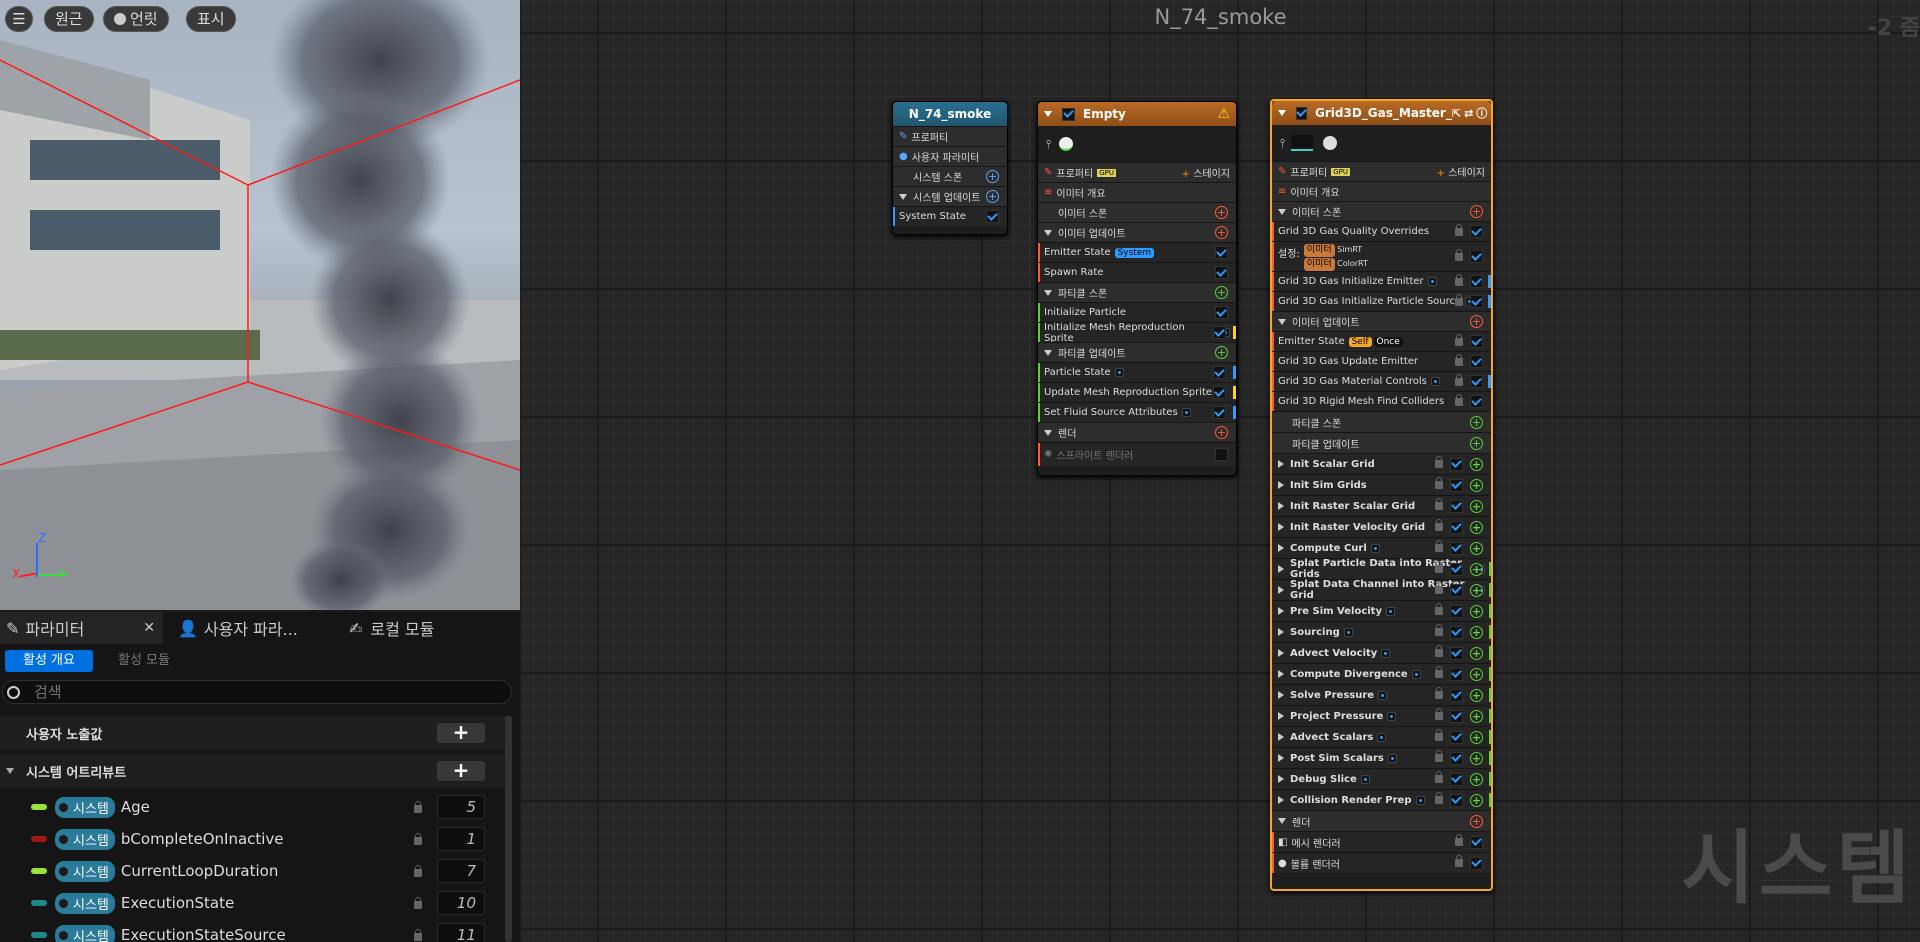 Image resolution: width=1920 pixels, height=942 pixels. Describe the element at coordinates (1461, 171) in the screenshot. I see `add-stage-button: + 스테이지` at that location.